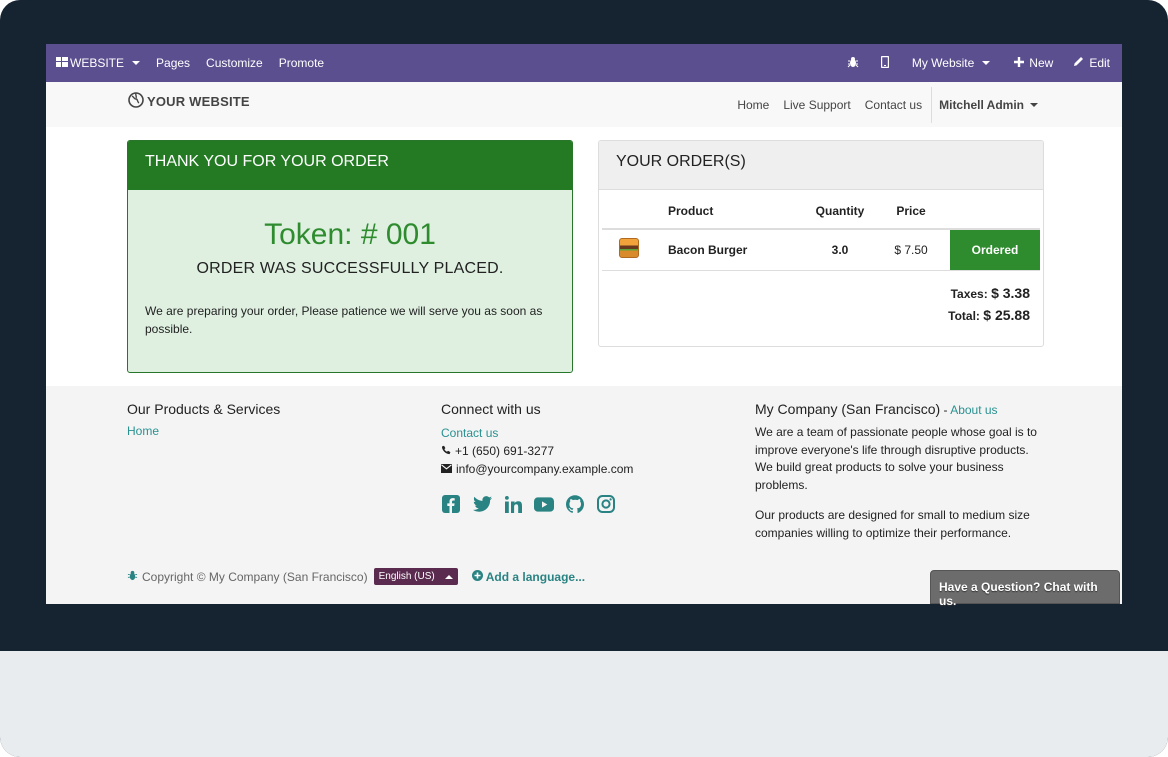 This screenshot has height=757, width=1168. What do you see at coordinates (973, 410) in the screenshot?
I see `footer-about-link: About us` at bounding box center [973, 410].